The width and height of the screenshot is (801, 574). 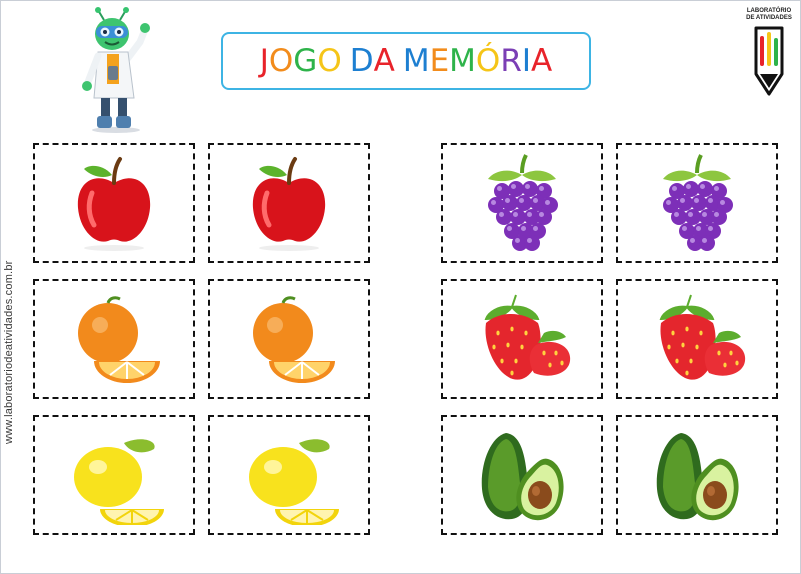 I want to click on title-letter: G, so click(x=305, y=60).